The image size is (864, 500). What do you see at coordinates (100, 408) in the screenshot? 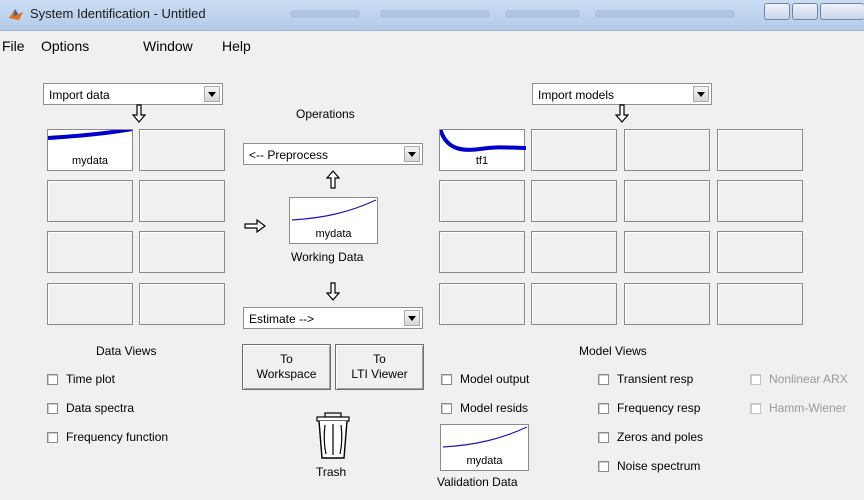
I see `checkbox-label: Data spectra` at bounding box center [100, 408].